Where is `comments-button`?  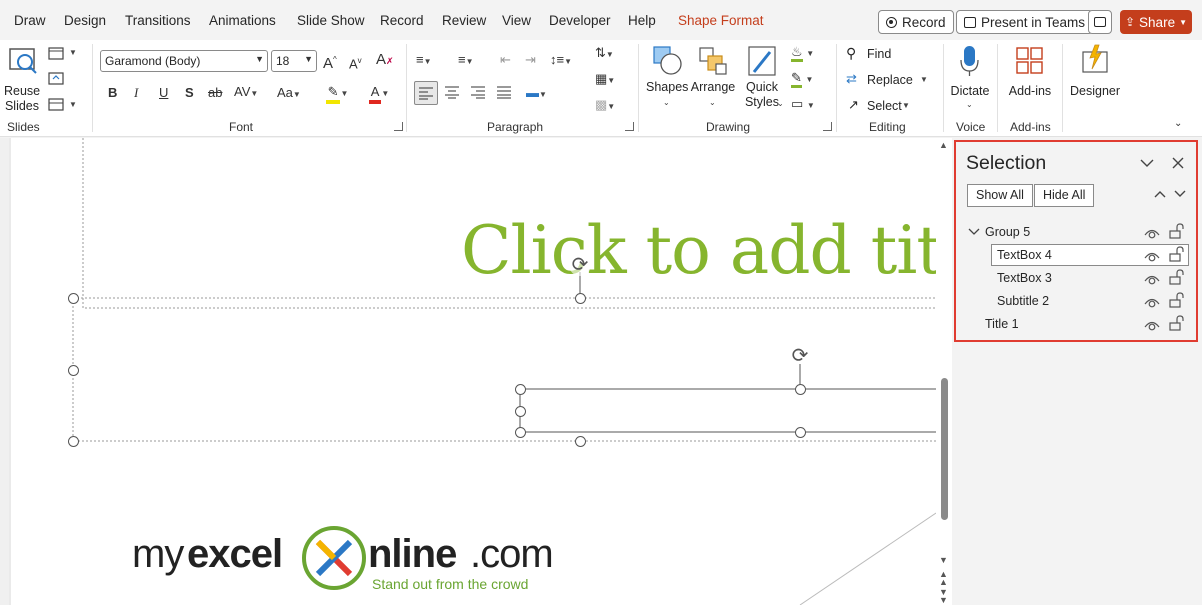
comments-button is located at coordinates (1100, 22).